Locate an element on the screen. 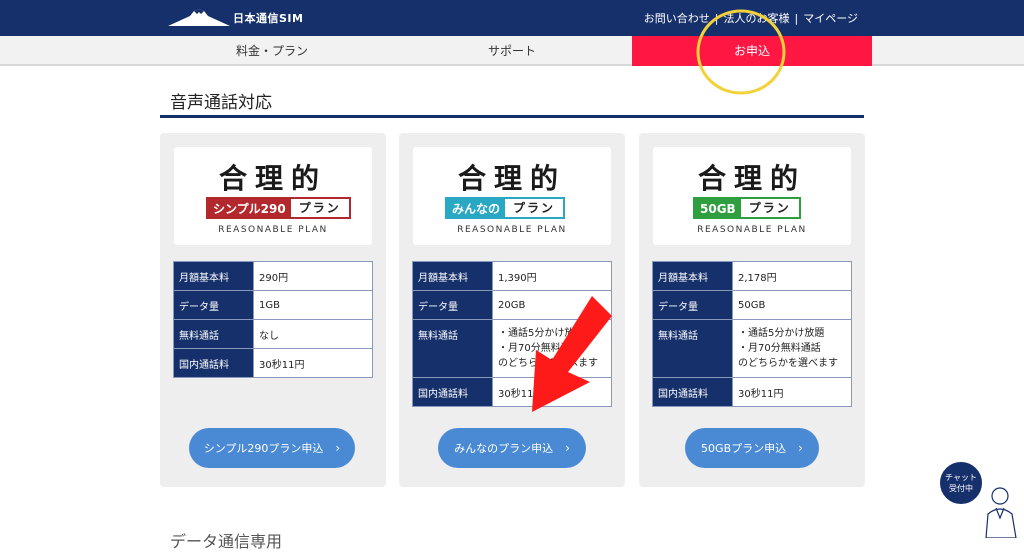 This screenshot has width=1024, height=552. section-divider is located at coordinates (512, 116).